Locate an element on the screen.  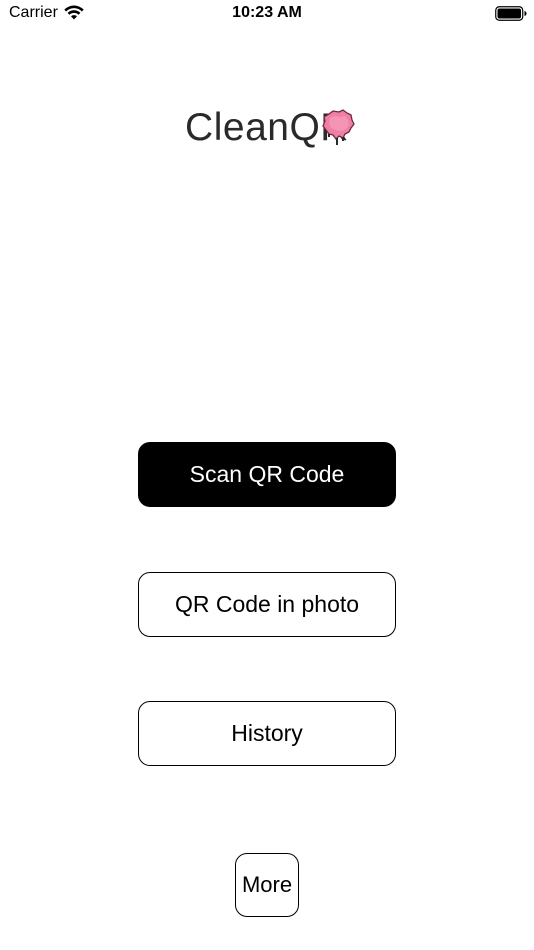
history-button: History is located at coordinates (267, 733).